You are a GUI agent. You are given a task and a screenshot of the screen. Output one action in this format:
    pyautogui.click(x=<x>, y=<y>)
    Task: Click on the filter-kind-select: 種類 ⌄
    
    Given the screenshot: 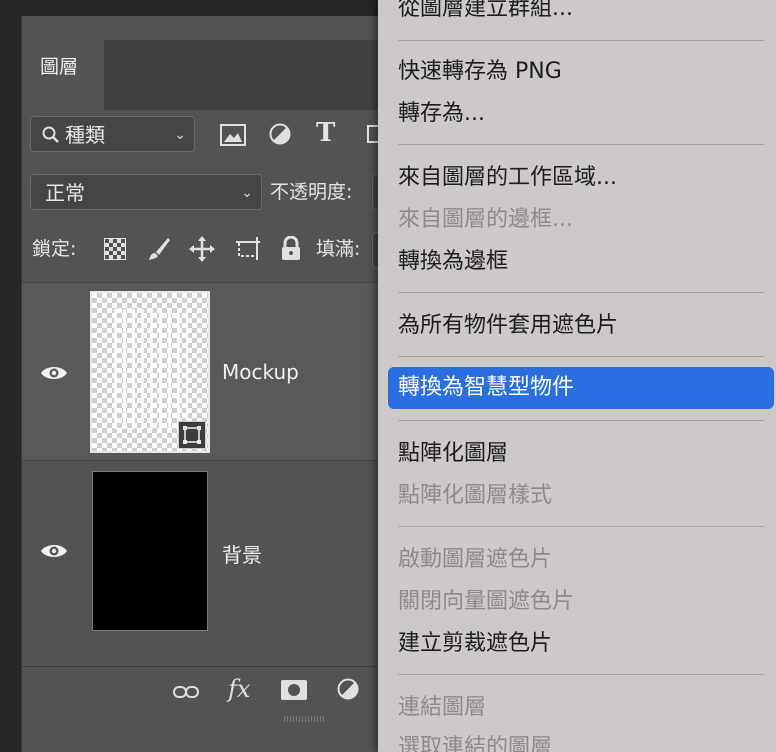 What is the action you would take?
    pyautogui.click(x=112, y=134)
    